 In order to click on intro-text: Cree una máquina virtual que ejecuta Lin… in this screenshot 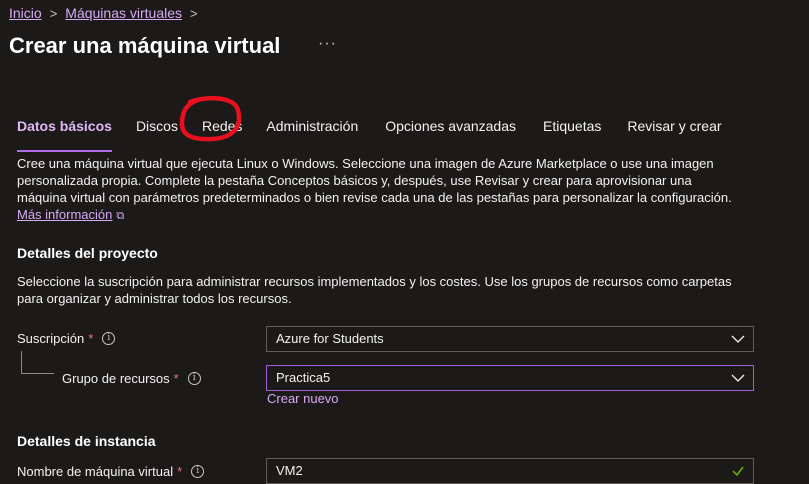, I will do `click(374, 180)`.